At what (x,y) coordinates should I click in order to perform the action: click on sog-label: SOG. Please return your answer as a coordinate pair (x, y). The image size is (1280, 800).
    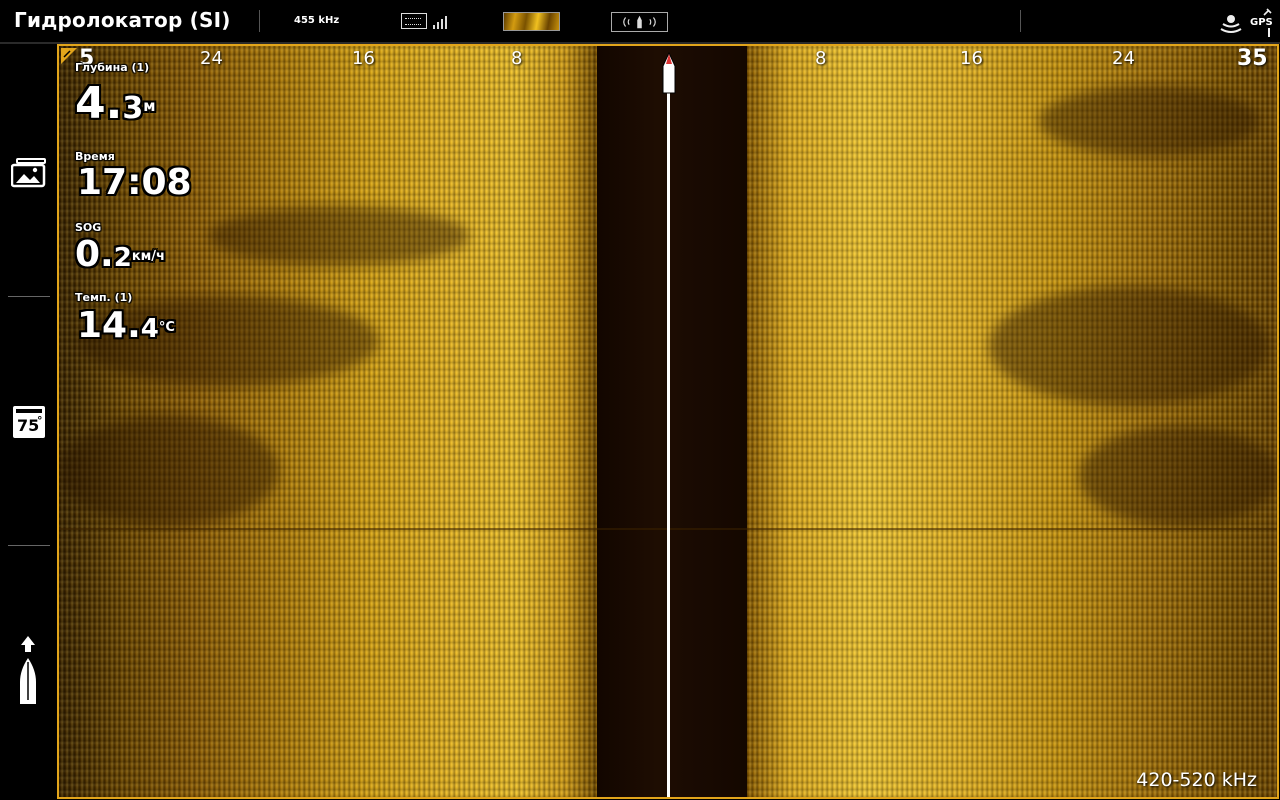
    Looking at the image, I should click on (88, 227).